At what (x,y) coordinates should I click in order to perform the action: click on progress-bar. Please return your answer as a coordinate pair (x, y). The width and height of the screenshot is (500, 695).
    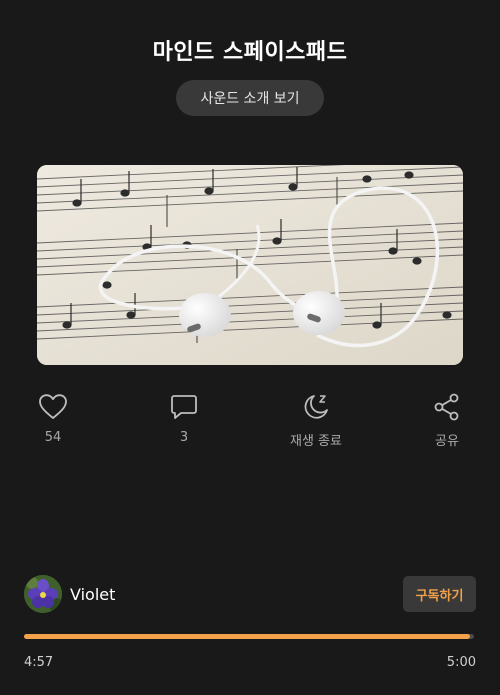
    Looking at the image, I should click on (249, 636).